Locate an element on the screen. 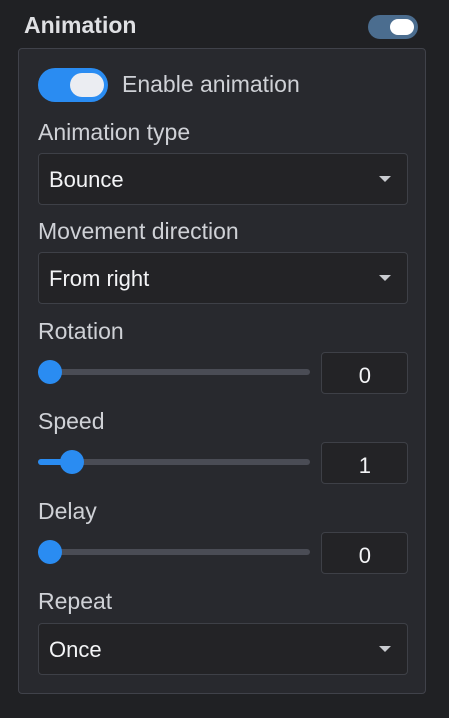 The image size is (449, 718). section-title: Animation is located at coordinates (80, 25).